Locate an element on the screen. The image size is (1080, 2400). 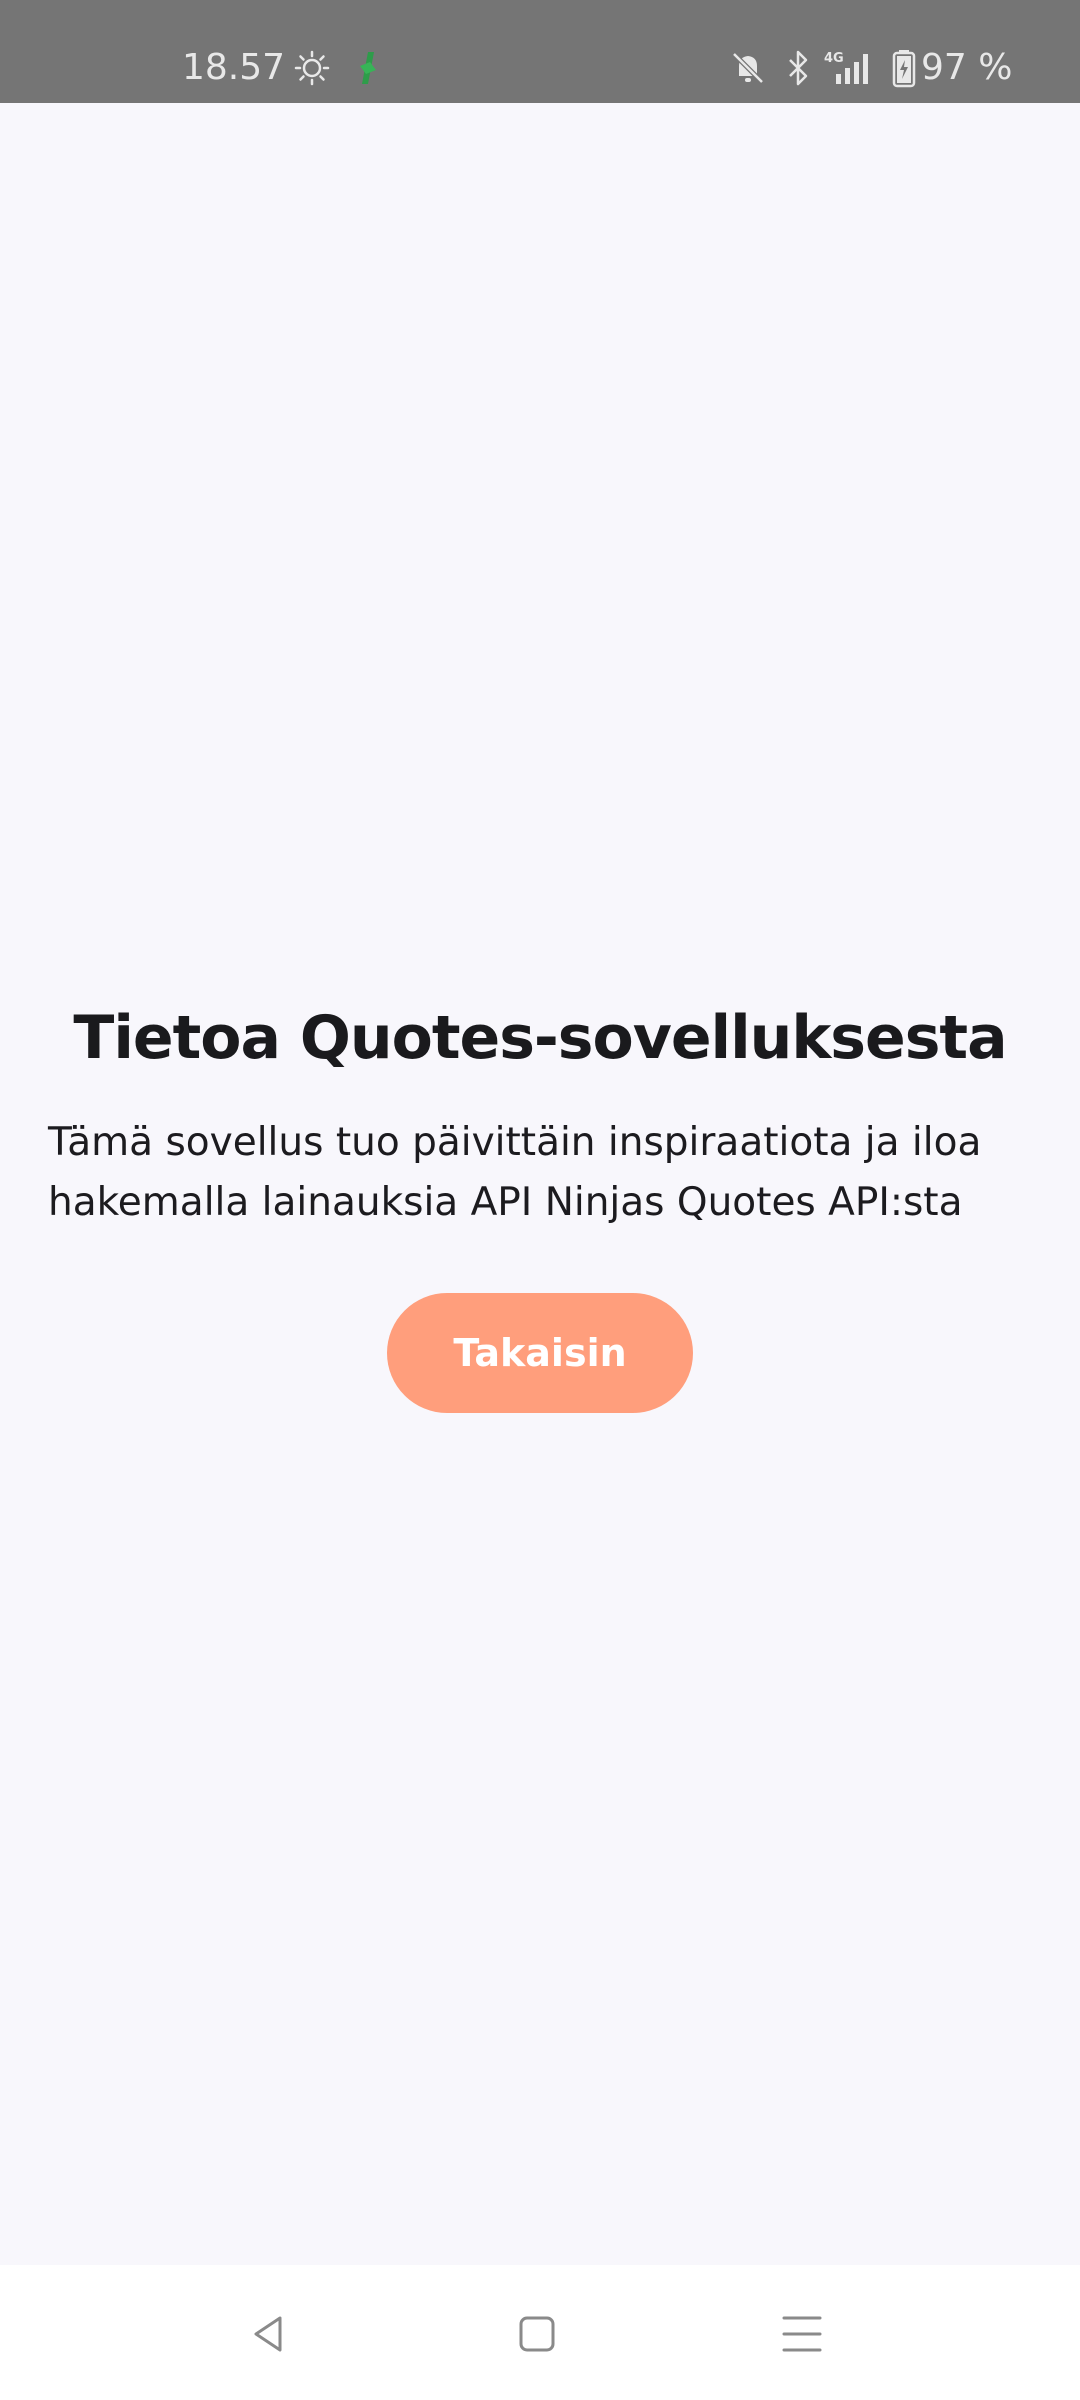
status-bar: 18.57 4G 97 % is located at coordinates (540, 51).